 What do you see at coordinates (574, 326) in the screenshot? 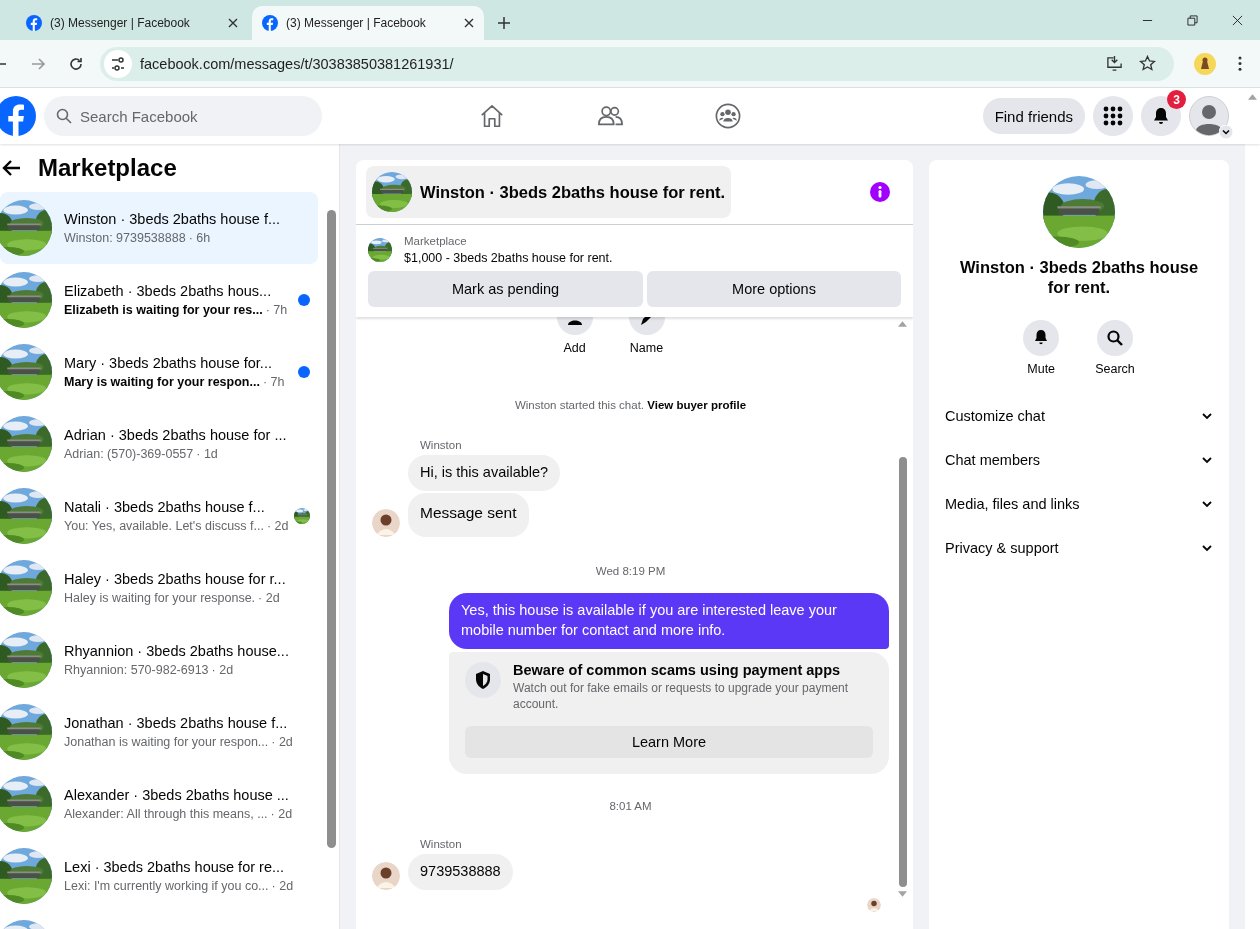
I see `person-add-icon` at bounding box center [574, 326].